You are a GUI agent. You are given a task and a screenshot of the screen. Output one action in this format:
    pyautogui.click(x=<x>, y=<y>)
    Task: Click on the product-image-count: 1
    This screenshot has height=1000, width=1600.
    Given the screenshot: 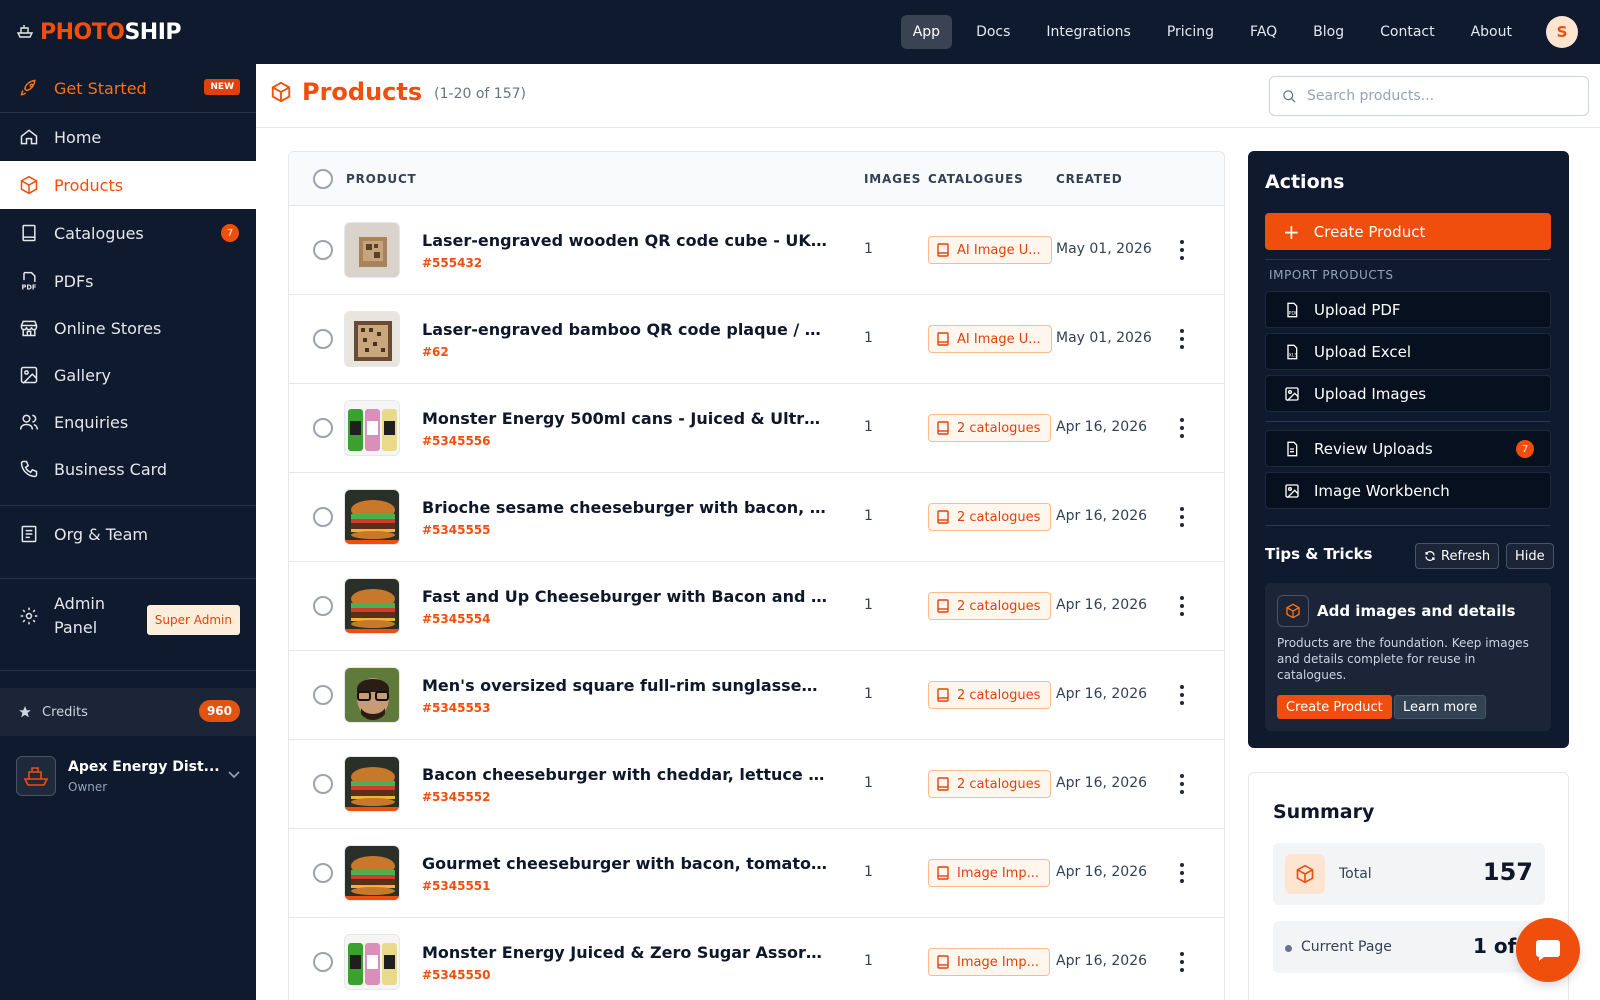 What is the action you would take?
    pyautogui.click(x=868, y=516)
    